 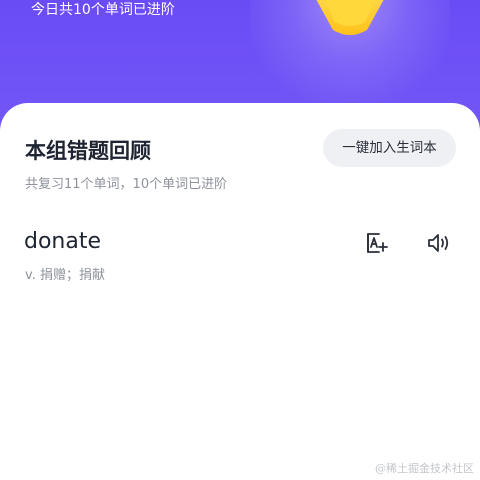 What do you see at coordinates (126, 184) in the screenshot?
I see `review-summary: 共复习11个单词，10个单词已进阶` at bounding box center [126, 184].